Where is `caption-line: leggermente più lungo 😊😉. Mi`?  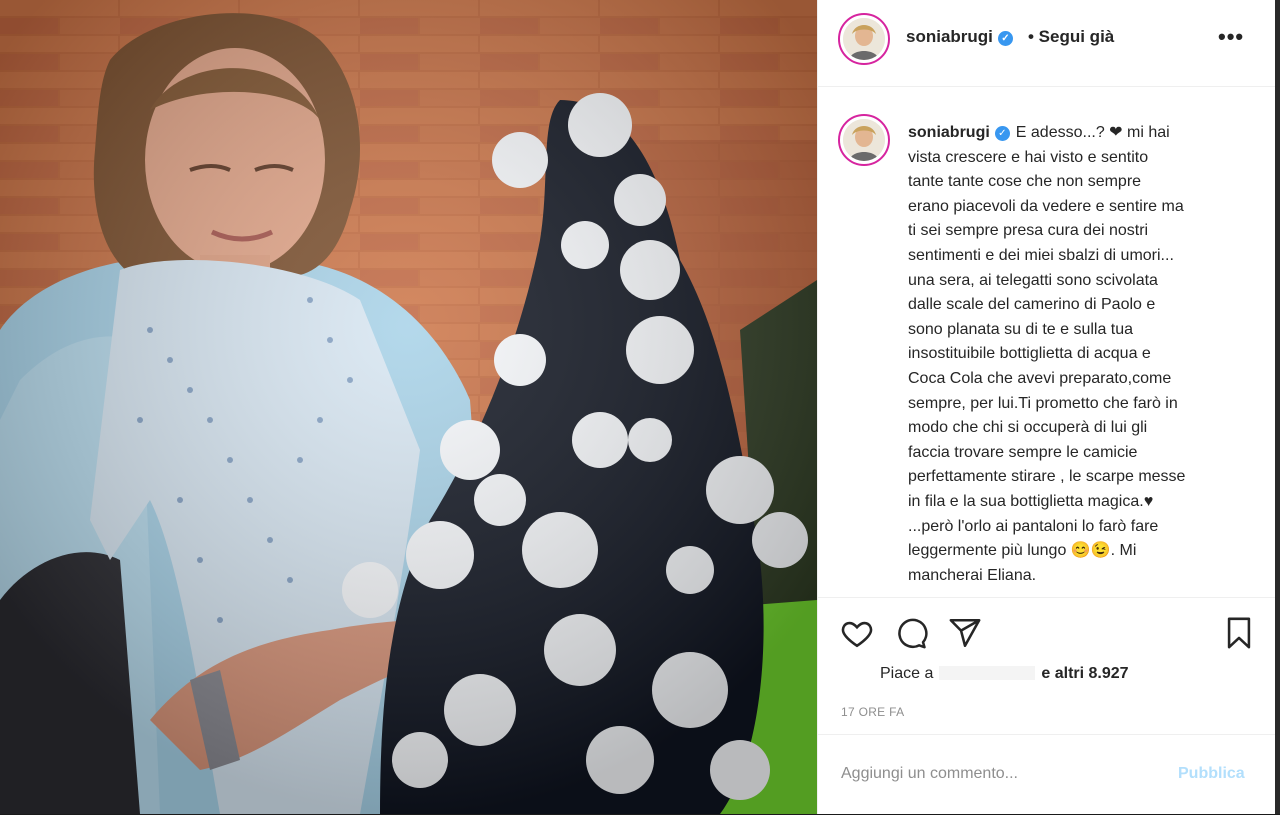 caption-line: leggermente più lungo 😊😉. Mi is located at coordinates (1022, 551).